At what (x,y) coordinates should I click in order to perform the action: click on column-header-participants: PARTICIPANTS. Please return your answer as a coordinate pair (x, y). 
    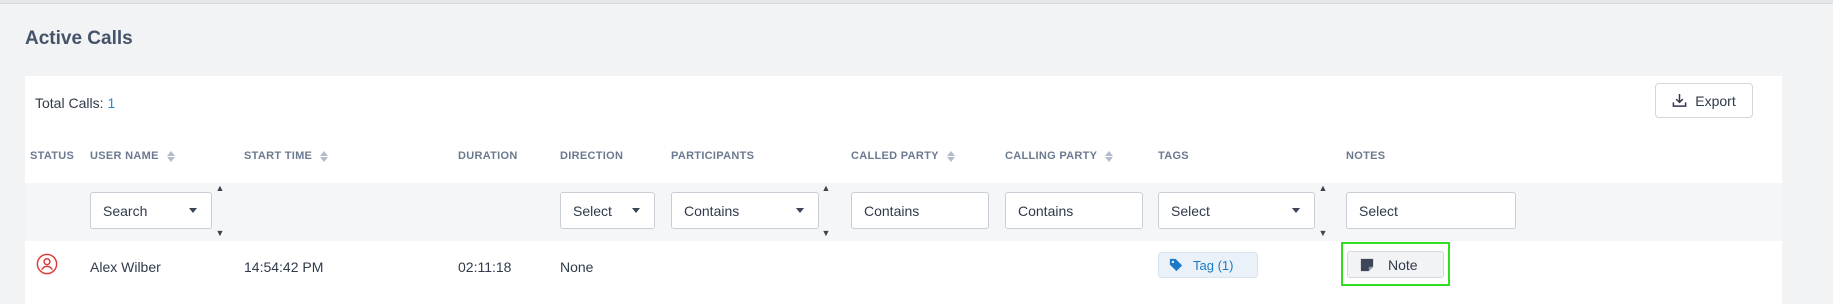
    Looking at the image, I should click on (713, 156).